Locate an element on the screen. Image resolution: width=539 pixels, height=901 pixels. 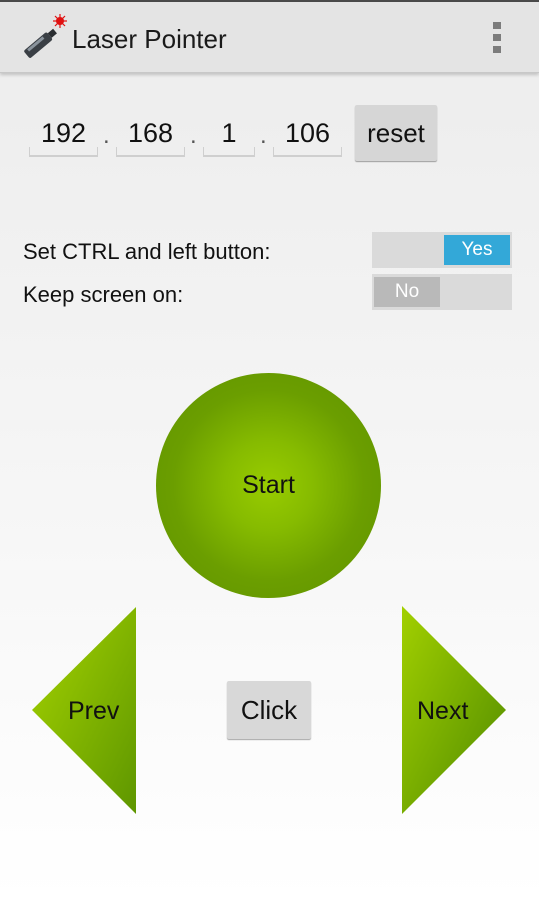
ip-octet-3-input: 1 is located at coordinates (229, 135).